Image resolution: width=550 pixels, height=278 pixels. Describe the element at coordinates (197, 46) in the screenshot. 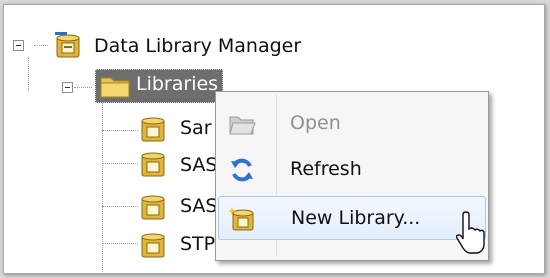

I see `tree-root-label: Data Library Manager` at that location.